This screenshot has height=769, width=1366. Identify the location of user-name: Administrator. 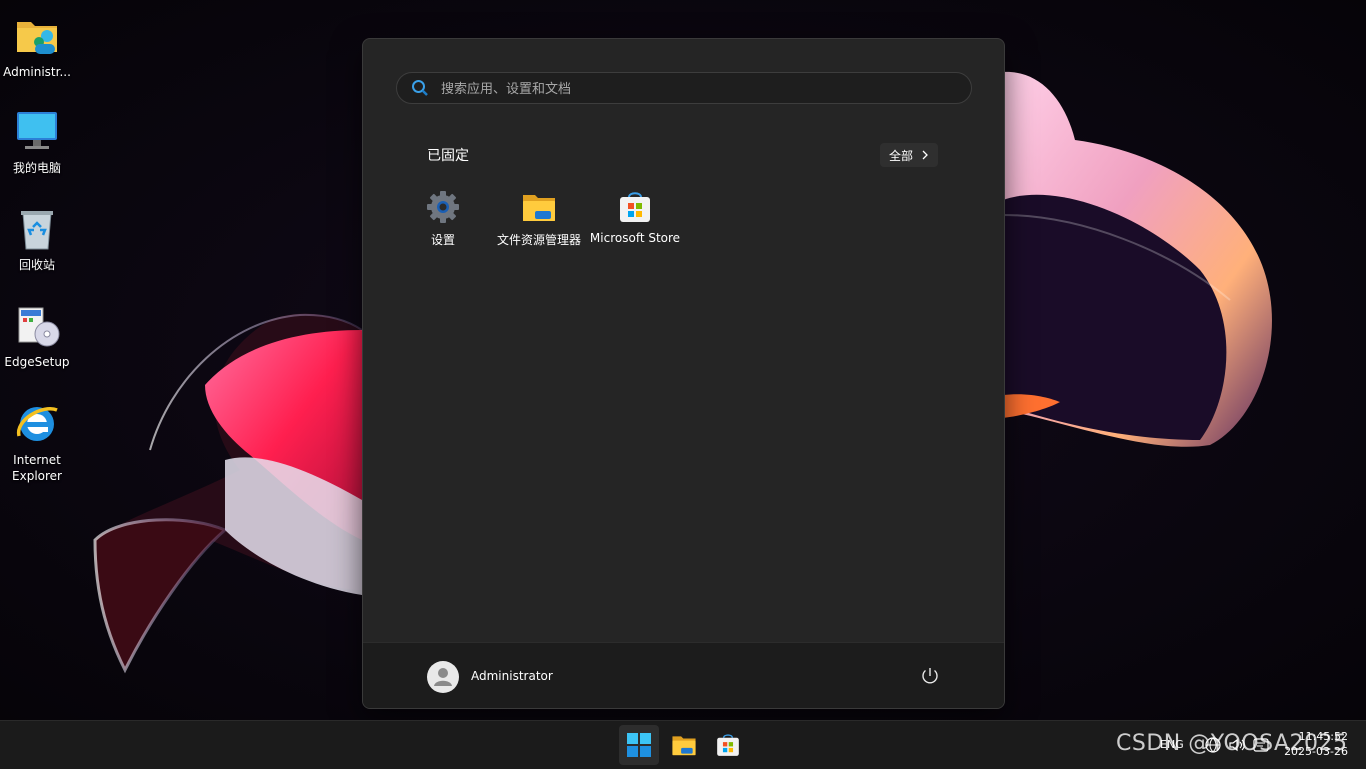
(512, 676).